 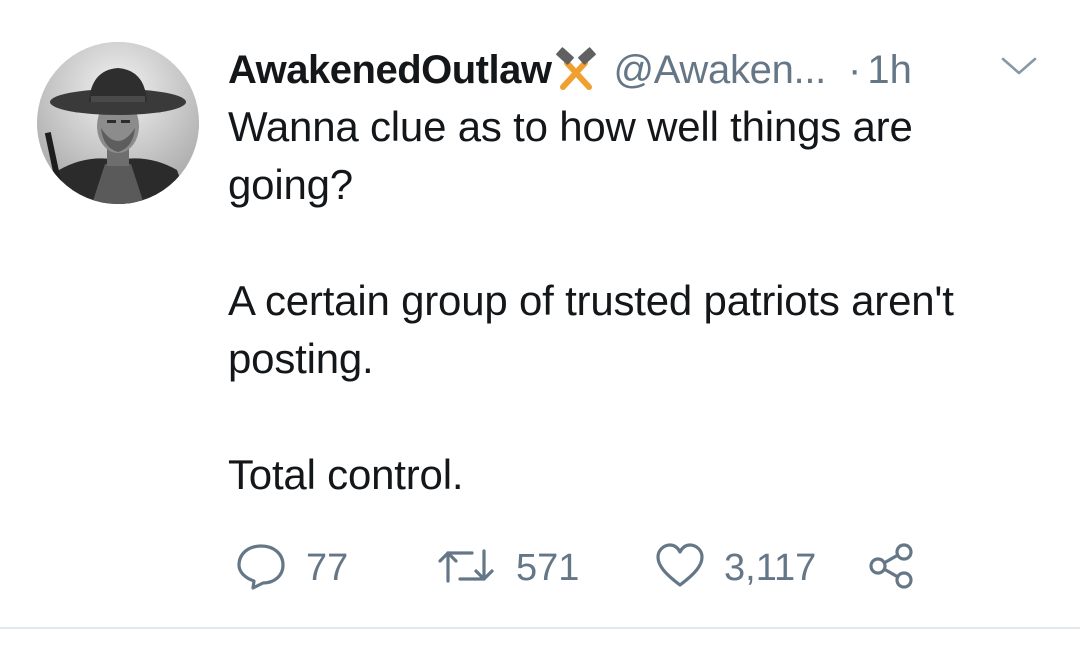 What do you see at coordinates (548, 567) in the screenshot?
I see `retweet-count: 571` at bounding box center [548, 567].